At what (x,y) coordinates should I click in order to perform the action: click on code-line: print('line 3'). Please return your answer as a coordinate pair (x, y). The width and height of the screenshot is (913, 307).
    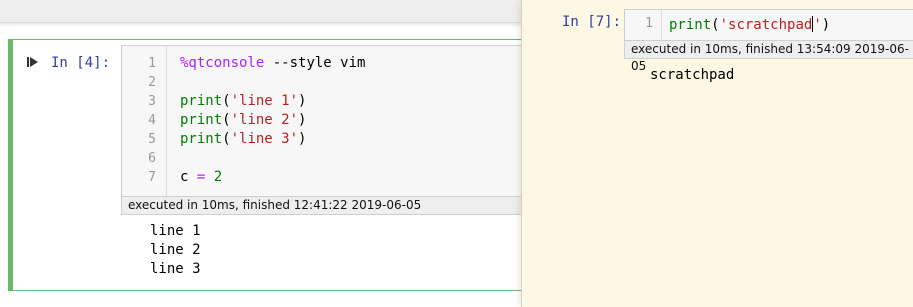
    Looking at the image, I should click on (243, 139).